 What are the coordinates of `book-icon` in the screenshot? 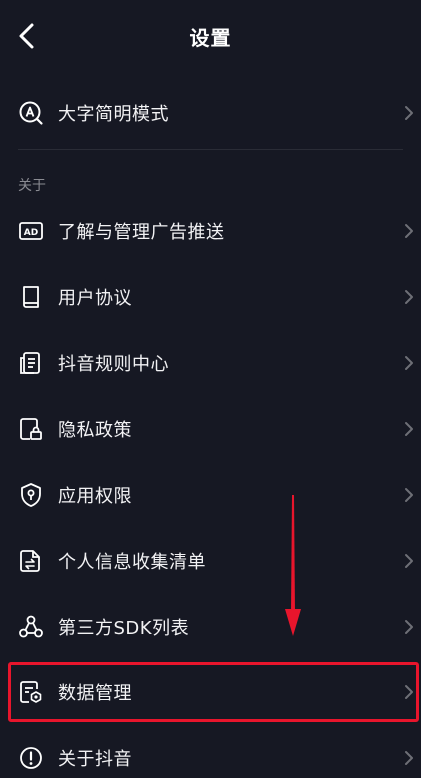 It's located at (31, 297).